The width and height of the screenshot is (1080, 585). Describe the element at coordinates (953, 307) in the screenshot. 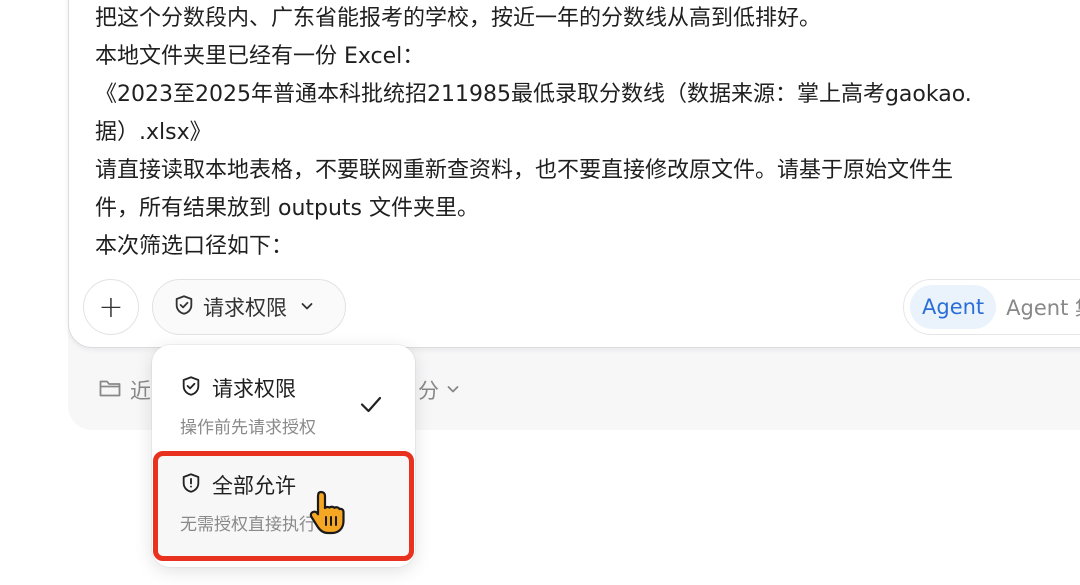

I see `mode-agent-tab: Agent` at that location.